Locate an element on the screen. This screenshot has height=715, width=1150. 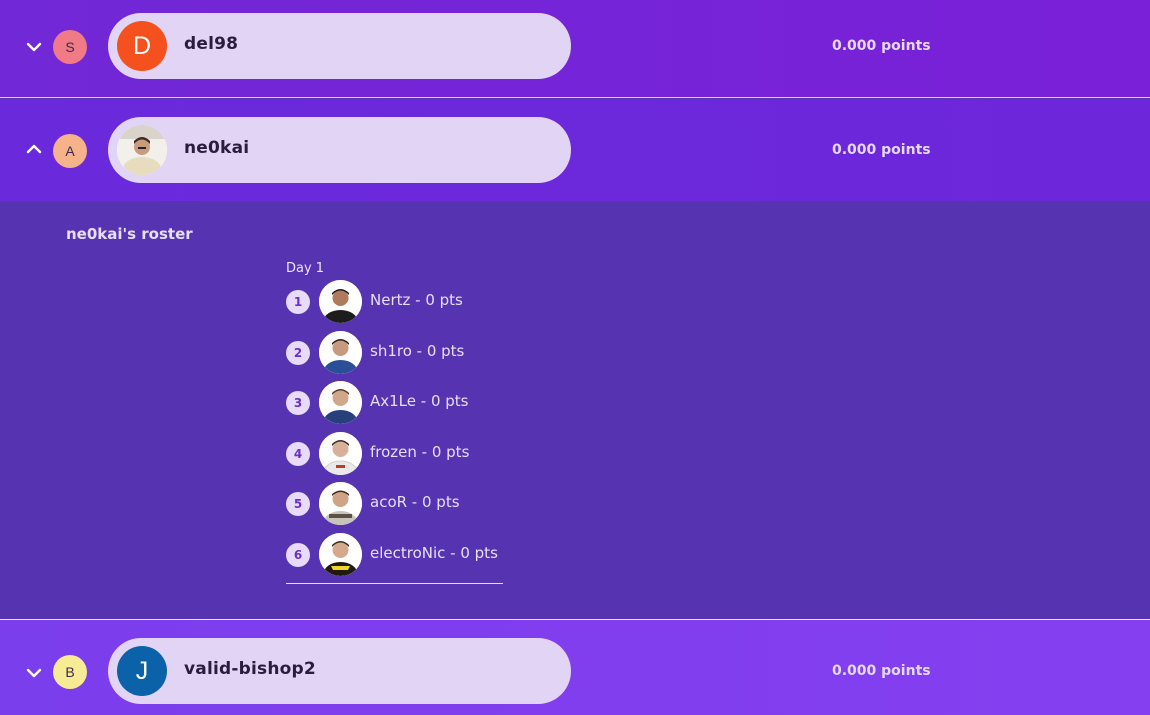
roster-player: 6 electroNic - 0 pts is located at coordinates (436, 555).